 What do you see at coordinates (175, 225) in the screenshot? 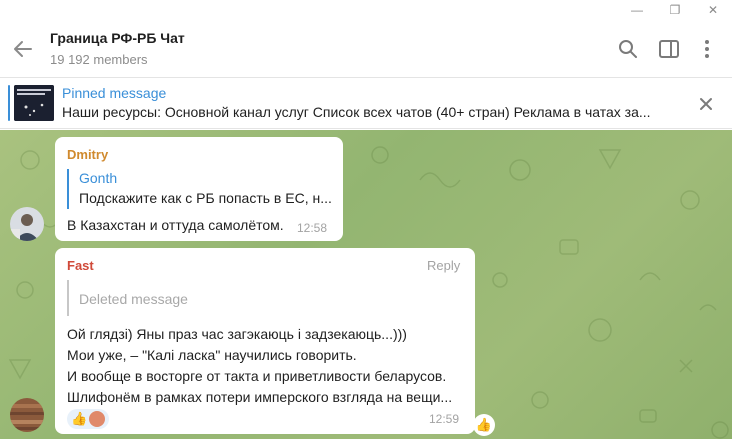
I see `message-text: В Казахстан и оттуда самолётом.` at bounding box center [175, 225].